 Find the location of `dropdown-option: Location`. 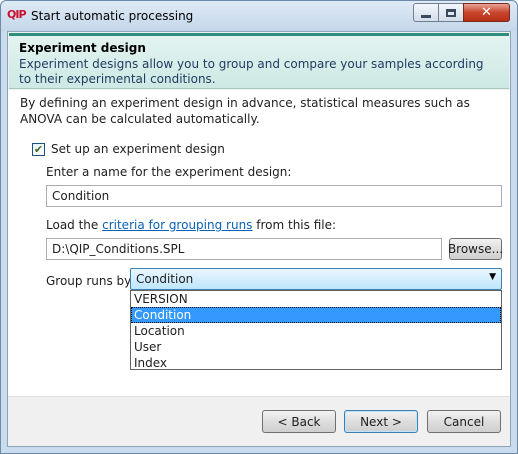

dropdown-option: Location is located at coordinates (316, 331).